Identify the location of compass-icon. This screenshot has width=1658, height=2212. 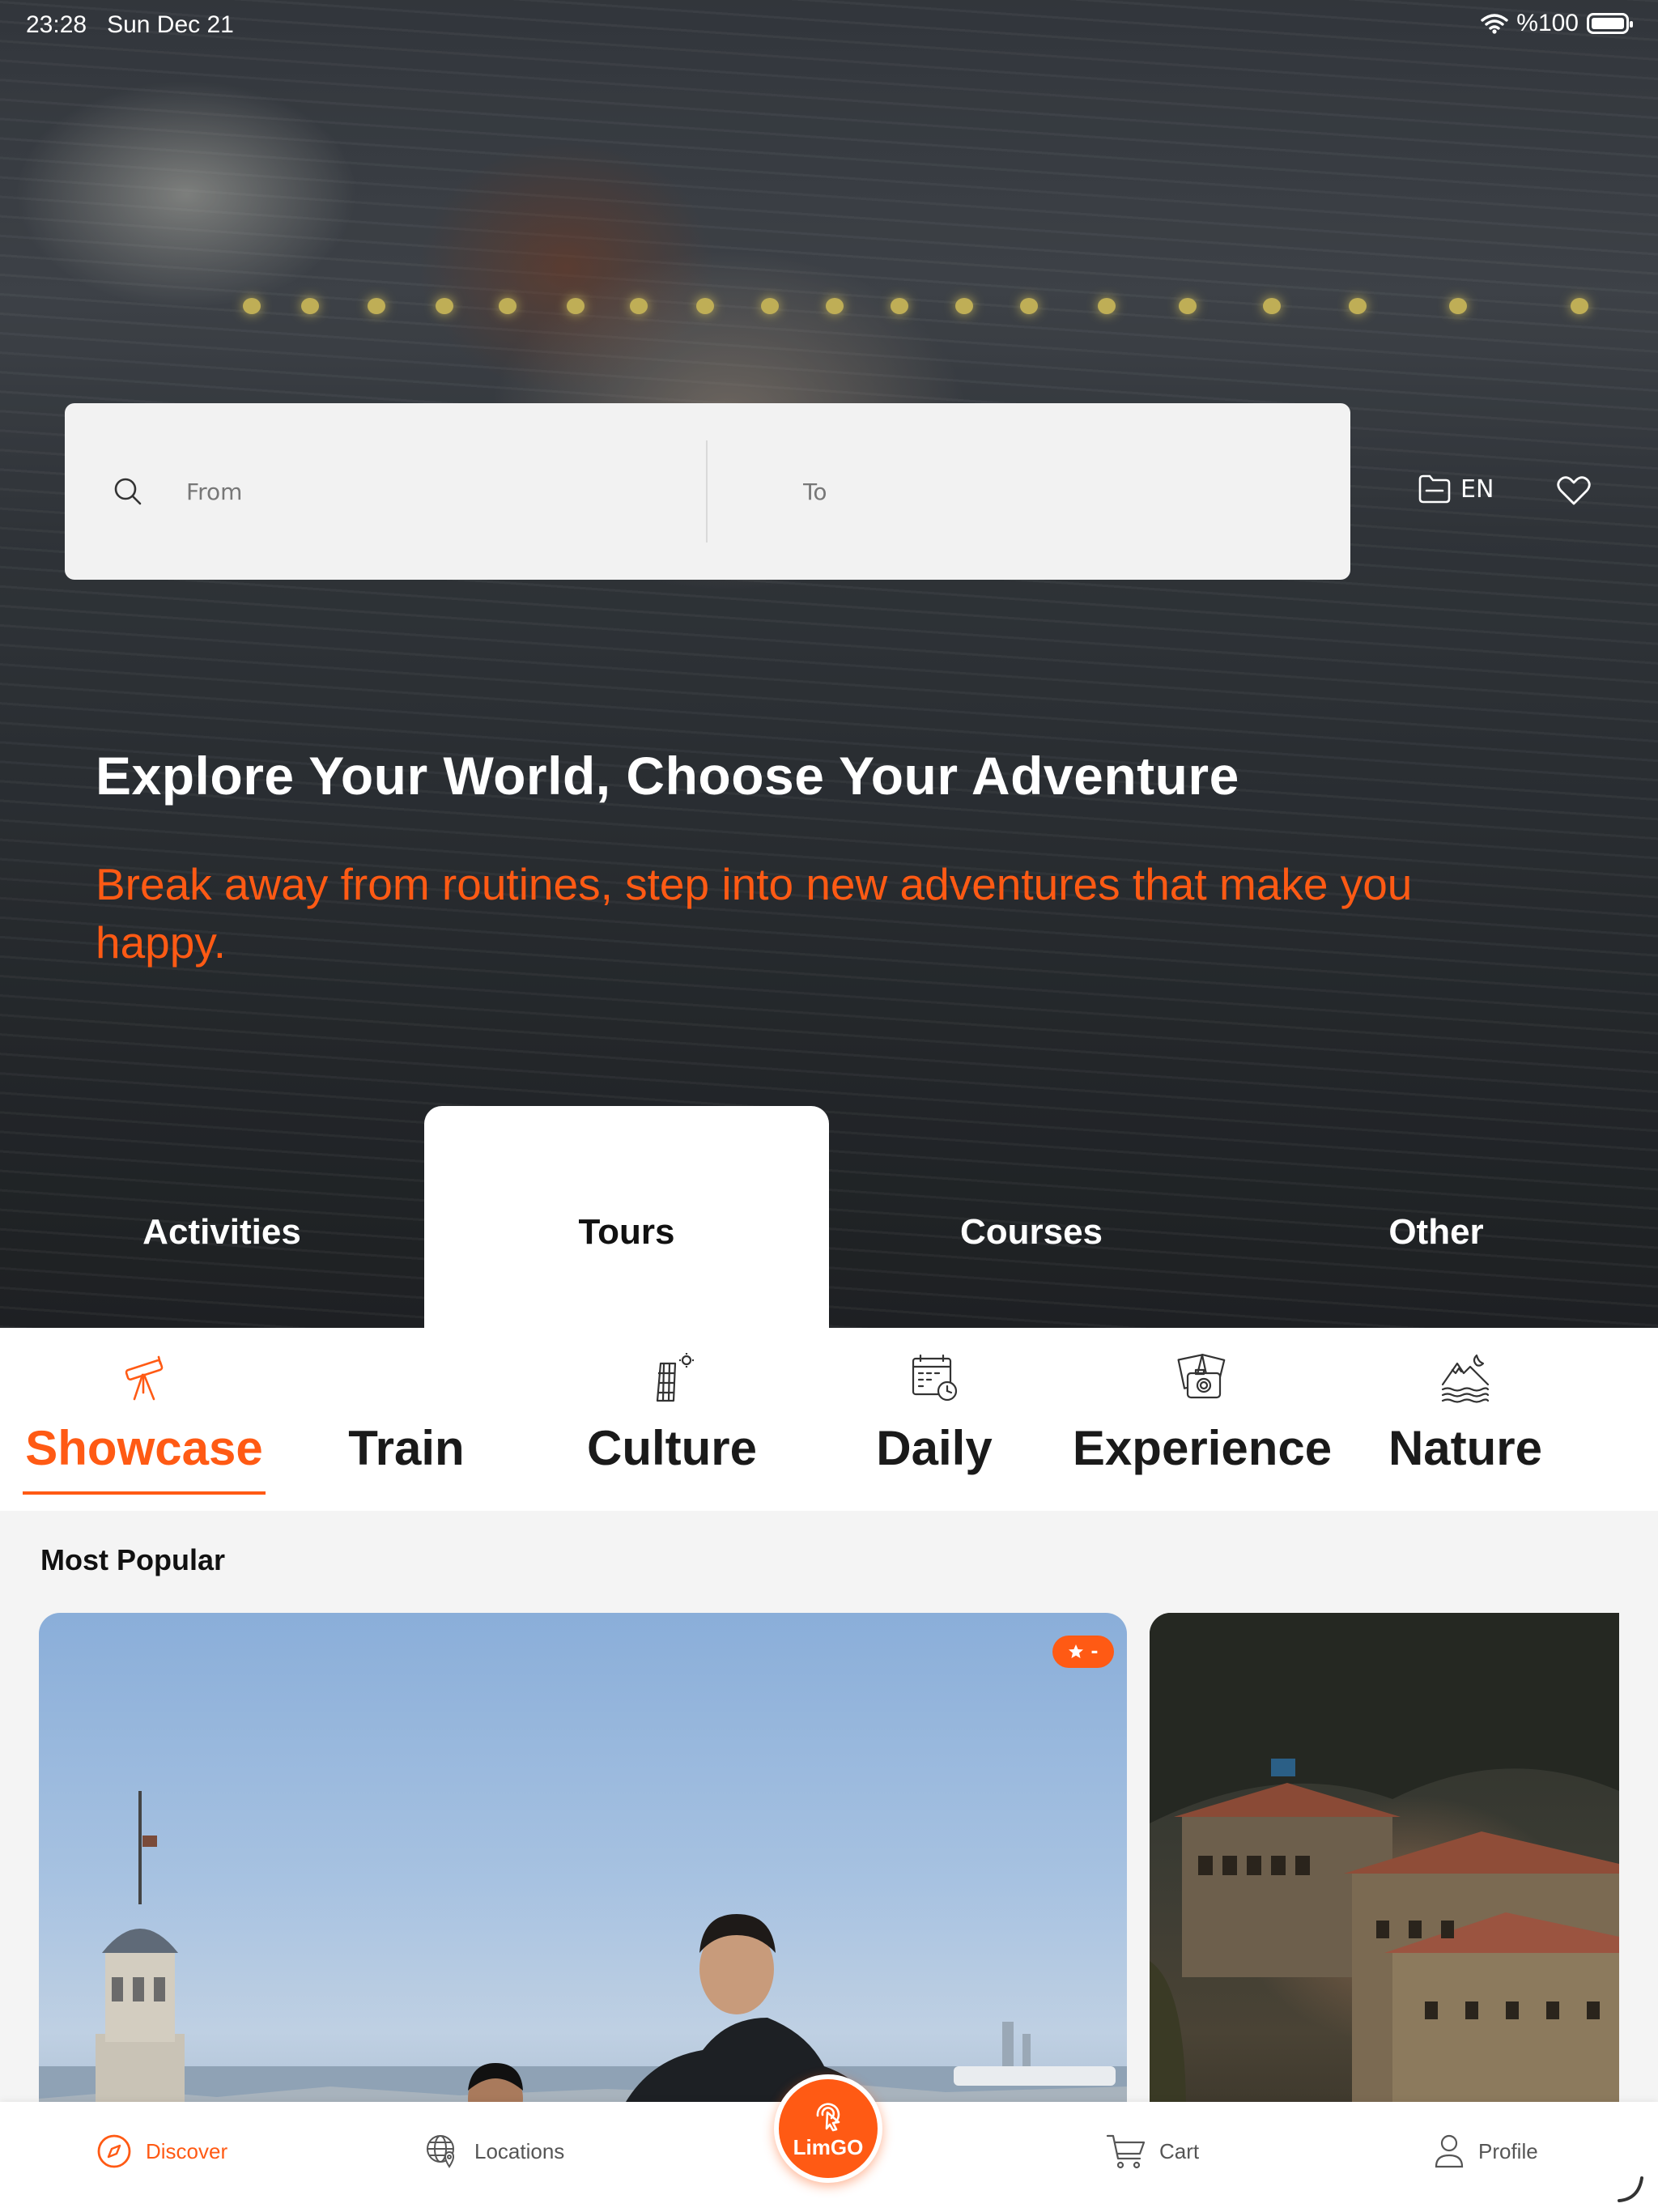
(114, 2151).